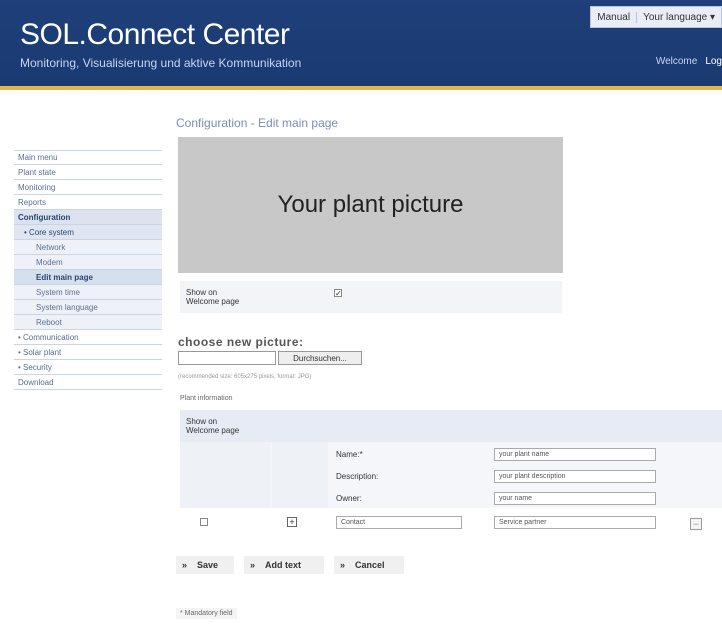  I want to click on app-title: SOL.Connect Center, so click(155, 34).